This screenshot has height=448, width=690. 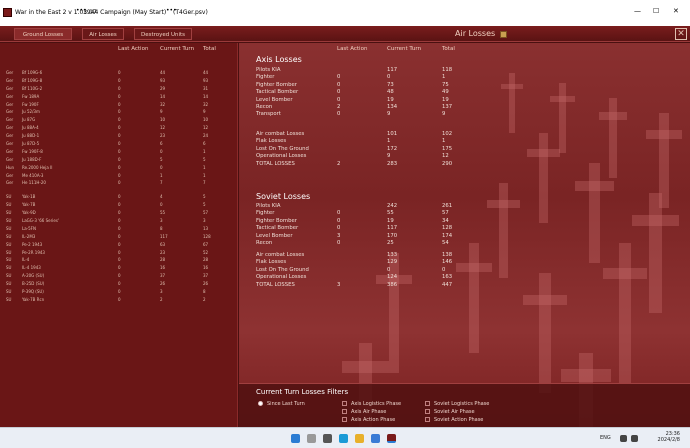 I want to click on cell-total: 28, so click(x=206, y=260).